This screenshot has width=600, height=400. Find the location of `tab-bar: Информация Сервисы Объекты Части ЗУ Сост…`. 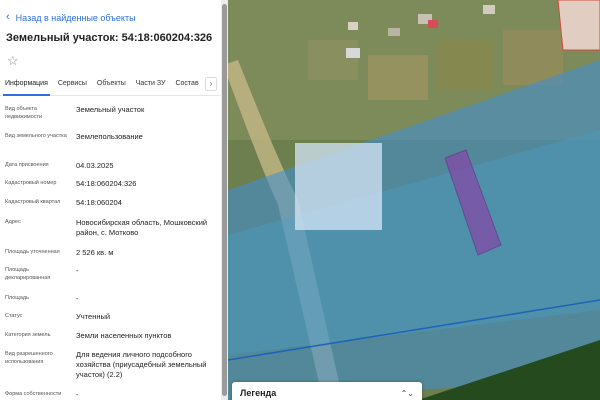

tab-bar: Информация Сервисы Объекты Части ЗУ Сост… is located at coordinates (110, 85).